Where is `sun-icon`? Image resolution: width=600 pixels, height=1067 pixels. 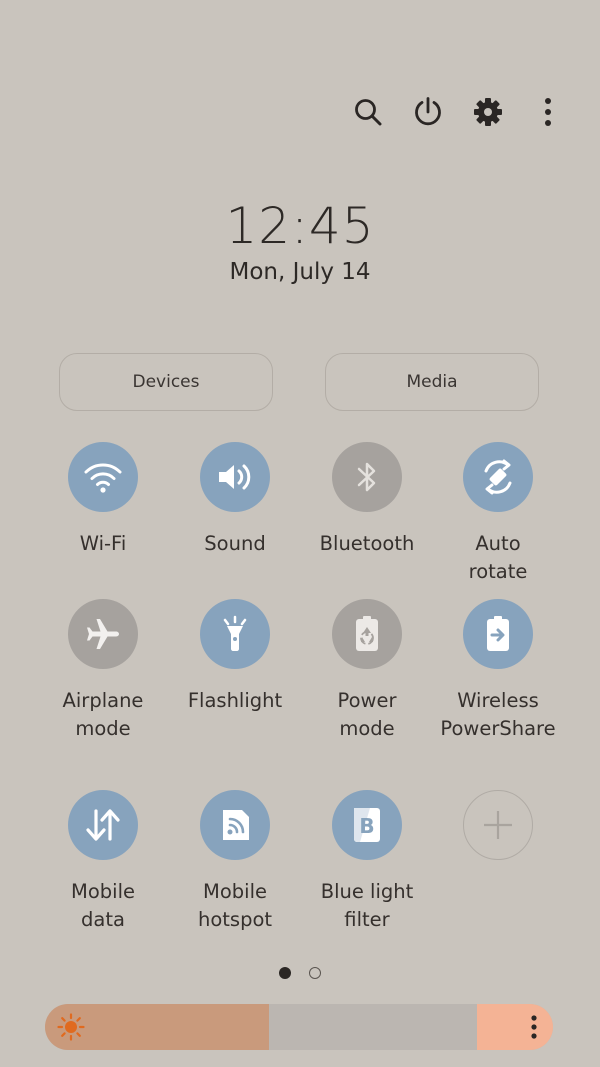
sun-icon is located at coordinates (71, 1027).